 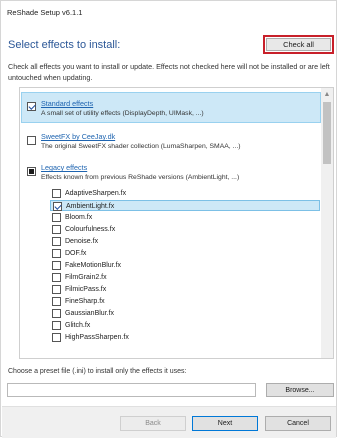 What do you see at coordinates (185, 241) in the screenshot?
I see `effect-row: Denoise.fx` at bounding box center [185, 241].